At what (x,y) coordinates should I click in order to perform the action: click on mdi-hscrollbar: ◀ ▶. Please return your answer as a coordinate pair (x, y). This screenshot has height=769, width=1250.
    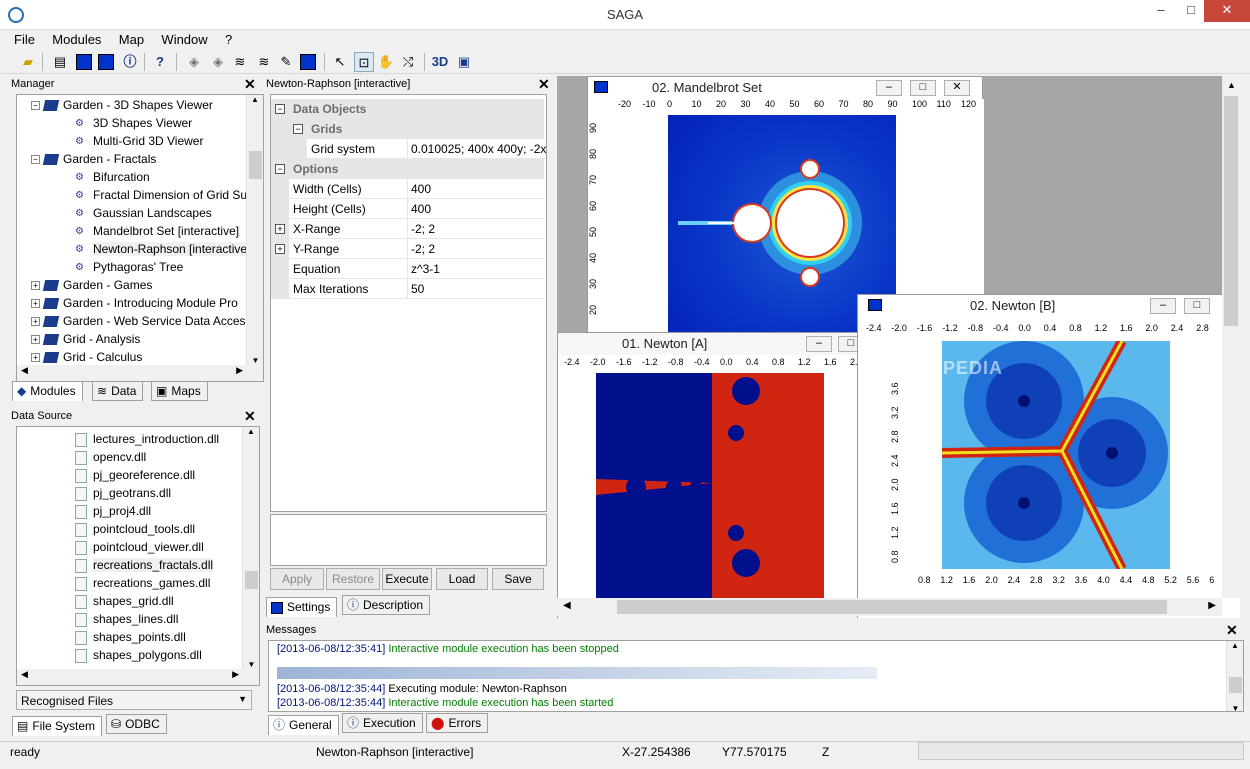
    Looking at the image, I should click on (889, 607).